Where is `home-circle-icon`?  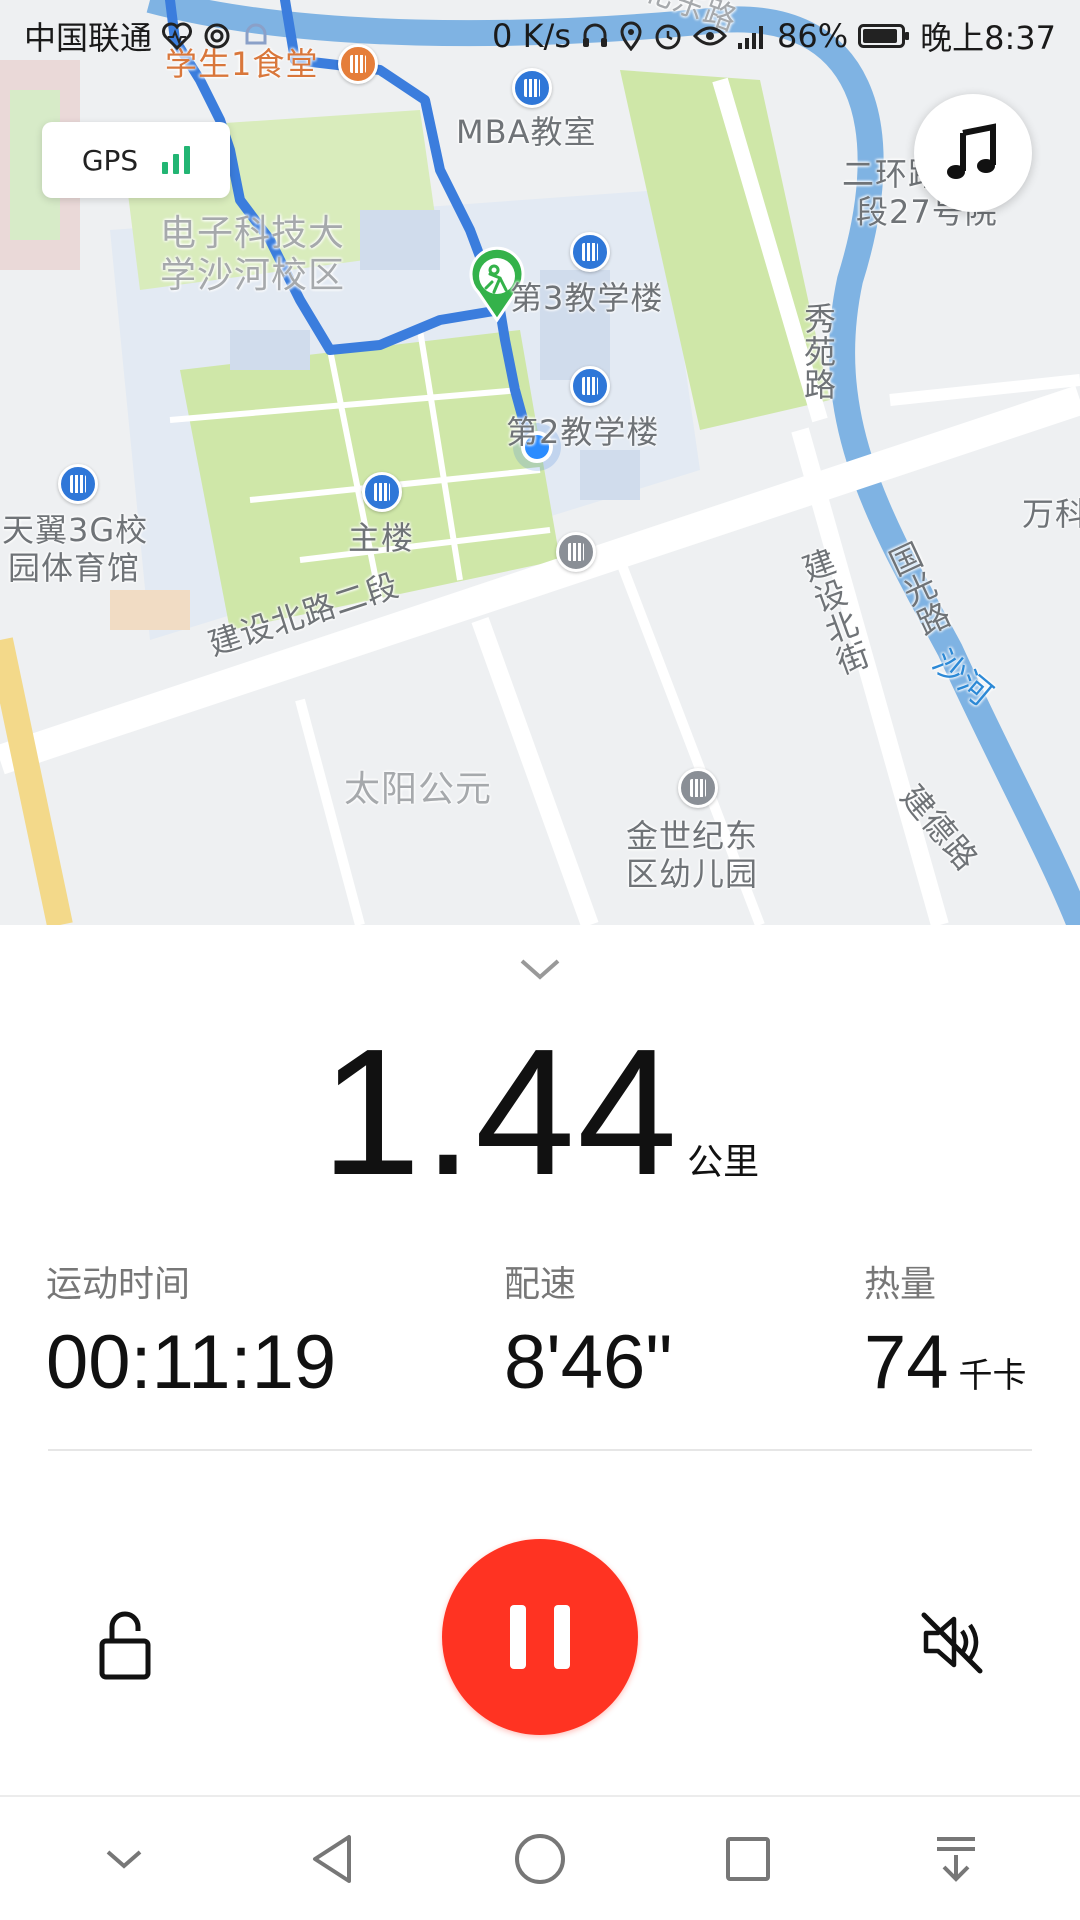
home-circle-icon is located at coordinates (540, 1858).